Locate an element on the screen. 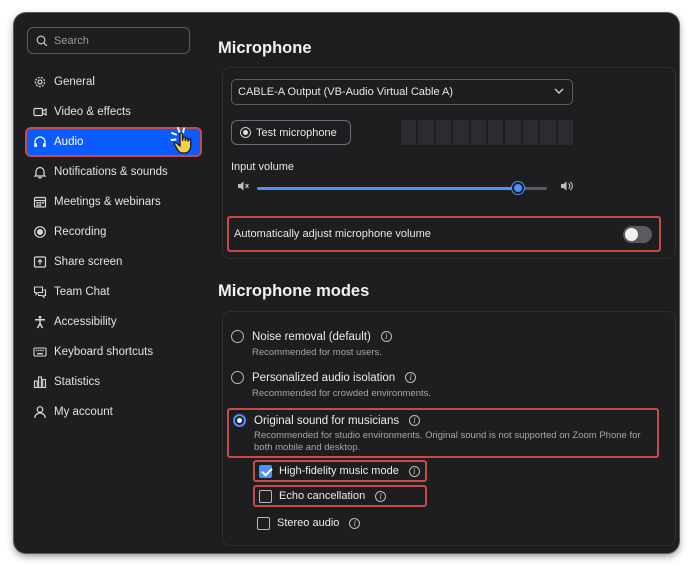 This screenshot has width=700, height=577. auto-adjust-toggle is located at coordinates (637, 234).